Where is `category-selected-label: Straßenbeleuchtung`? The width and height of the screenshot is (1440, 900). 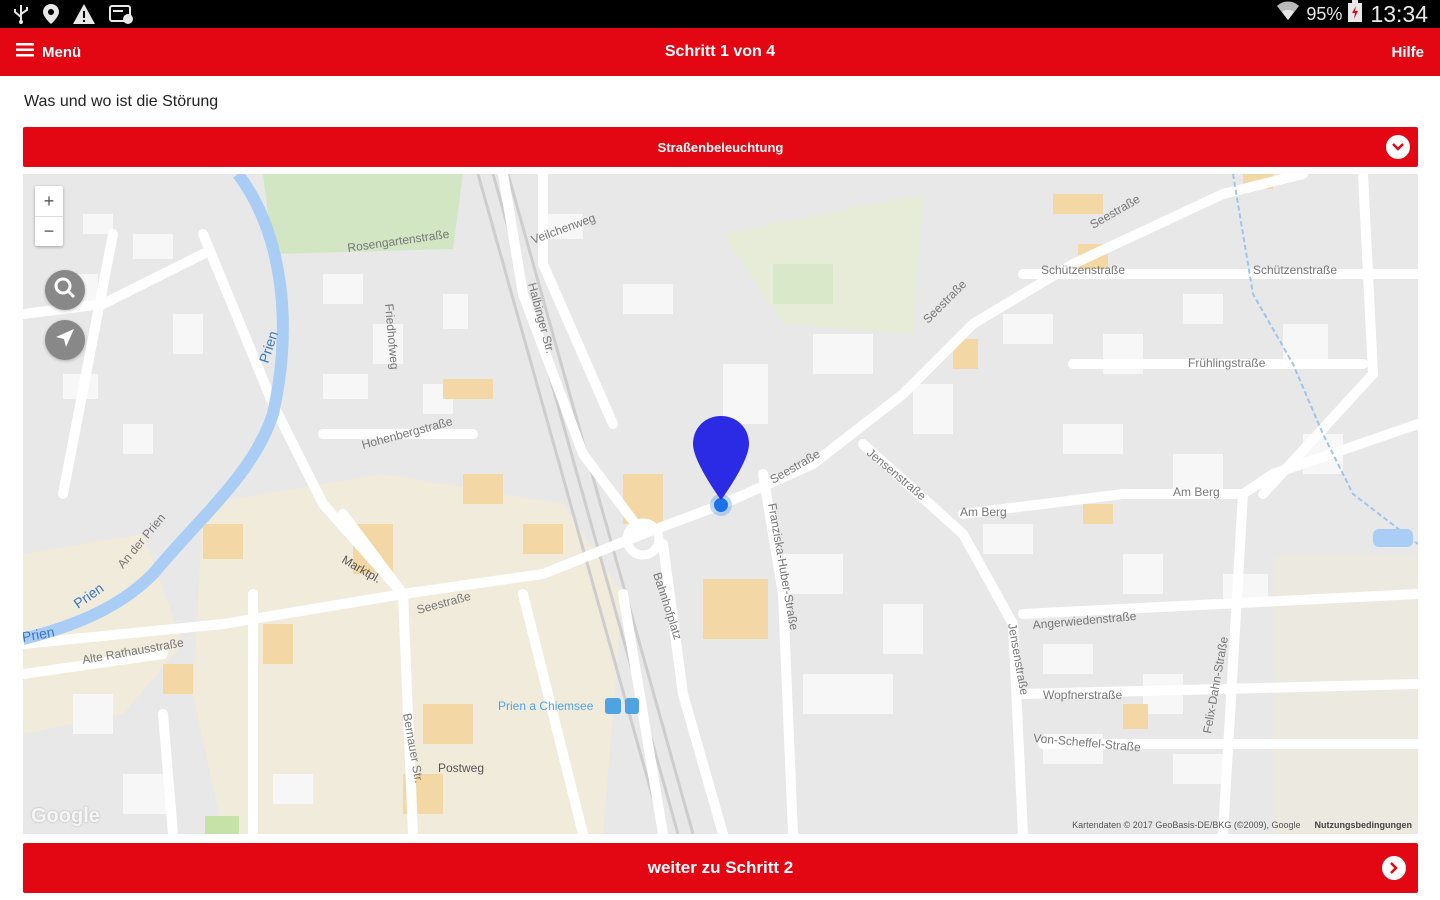 category-selected-label: Straßenbeleuchtung is located at coordinates (720, 147).